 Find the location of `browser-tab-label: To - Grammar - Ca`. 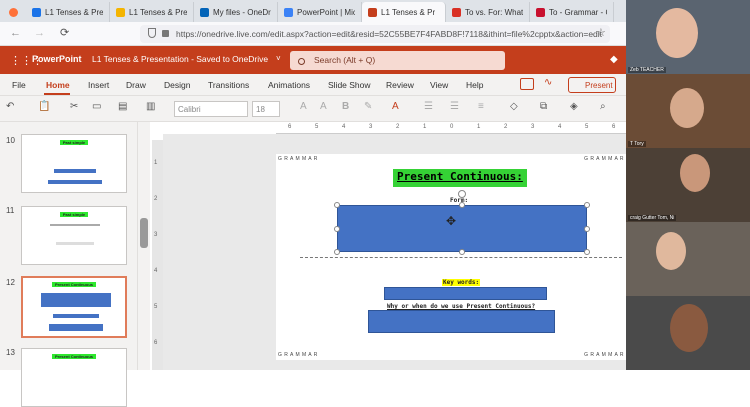

browser-tab-label: To - Grammar - Ca is located at coordinates (578, 12).